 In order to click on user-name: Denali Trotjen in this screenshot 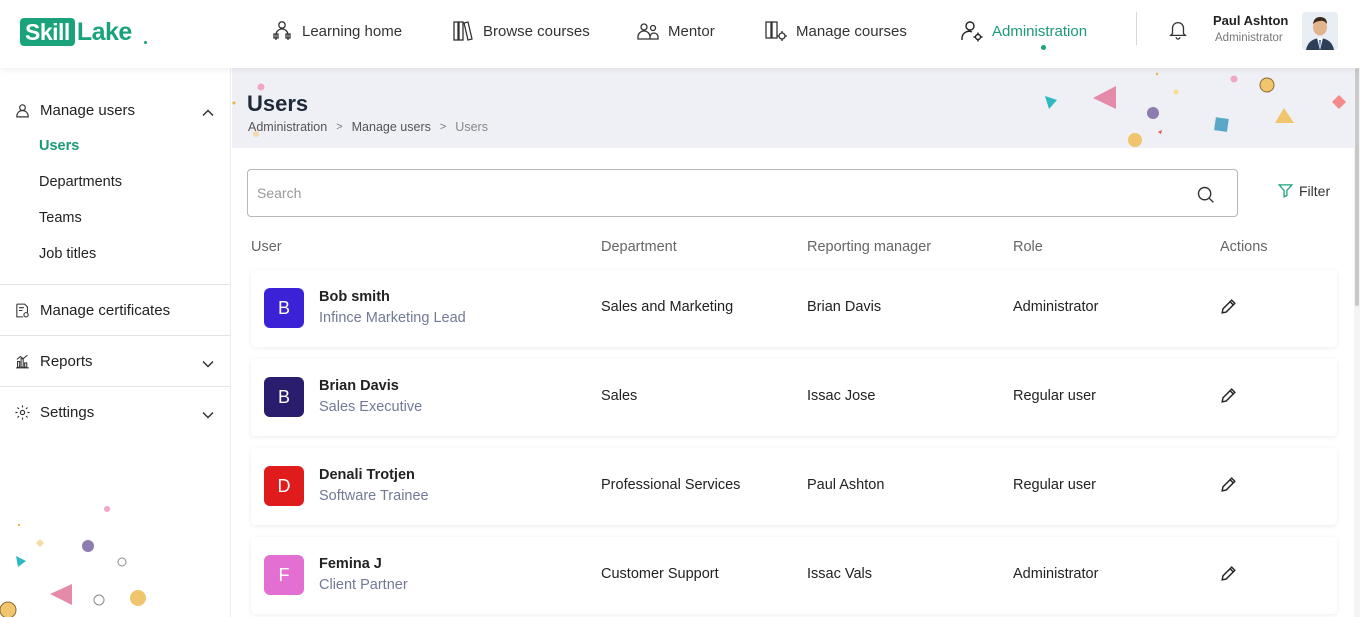, I will do `click(367, 475)`.